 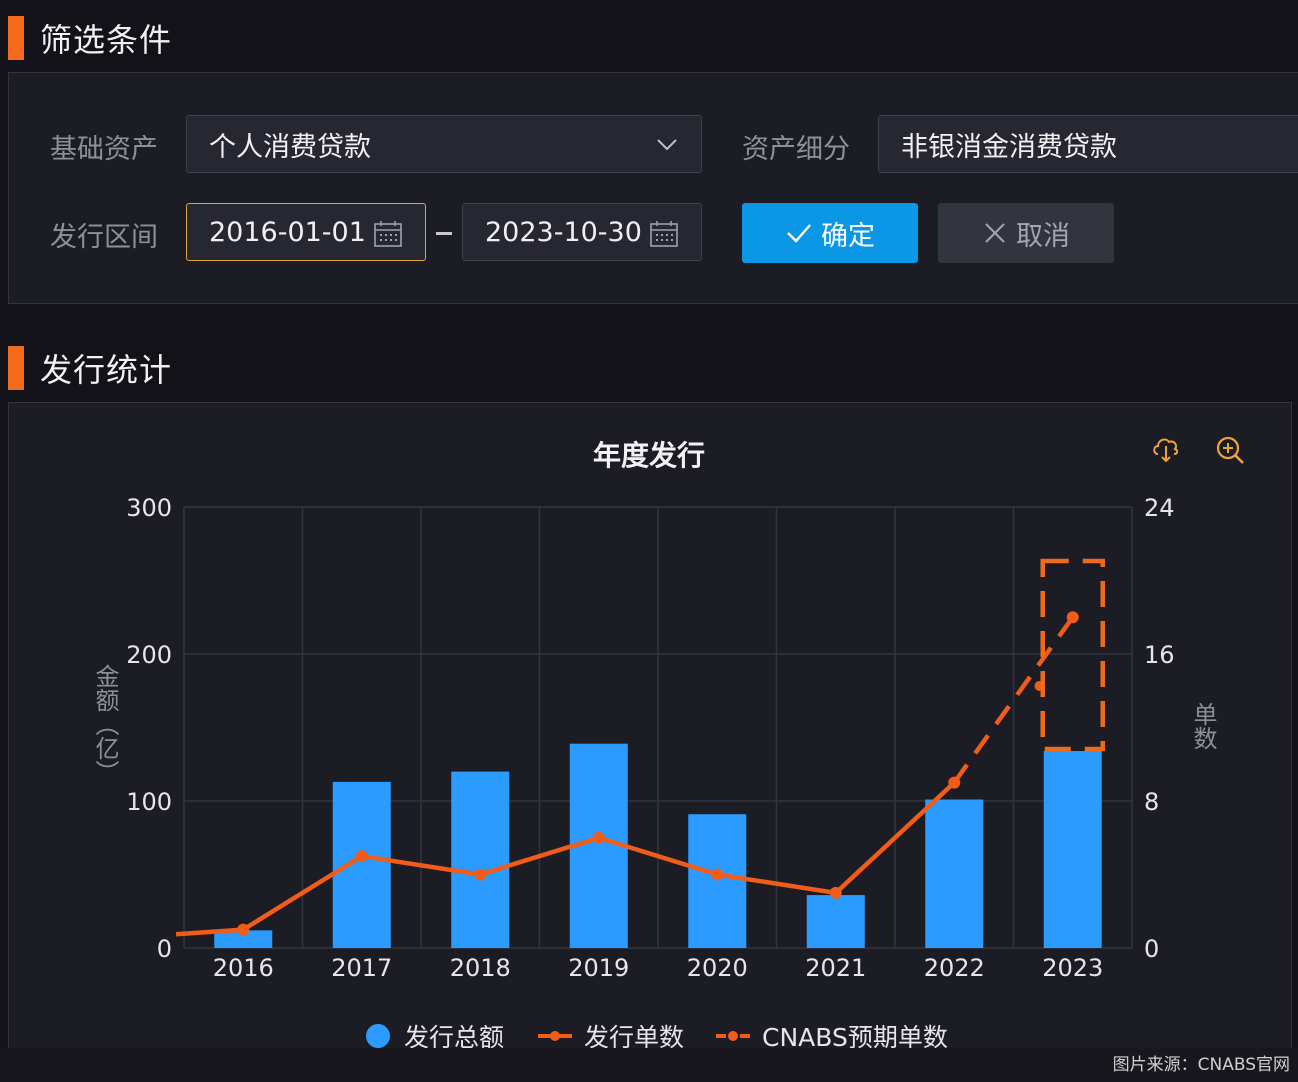 What do you see at coordinates (1151, 949) in the screenshot?
I see `y2-tick-label: 0` at bounding box center [1151, 949].